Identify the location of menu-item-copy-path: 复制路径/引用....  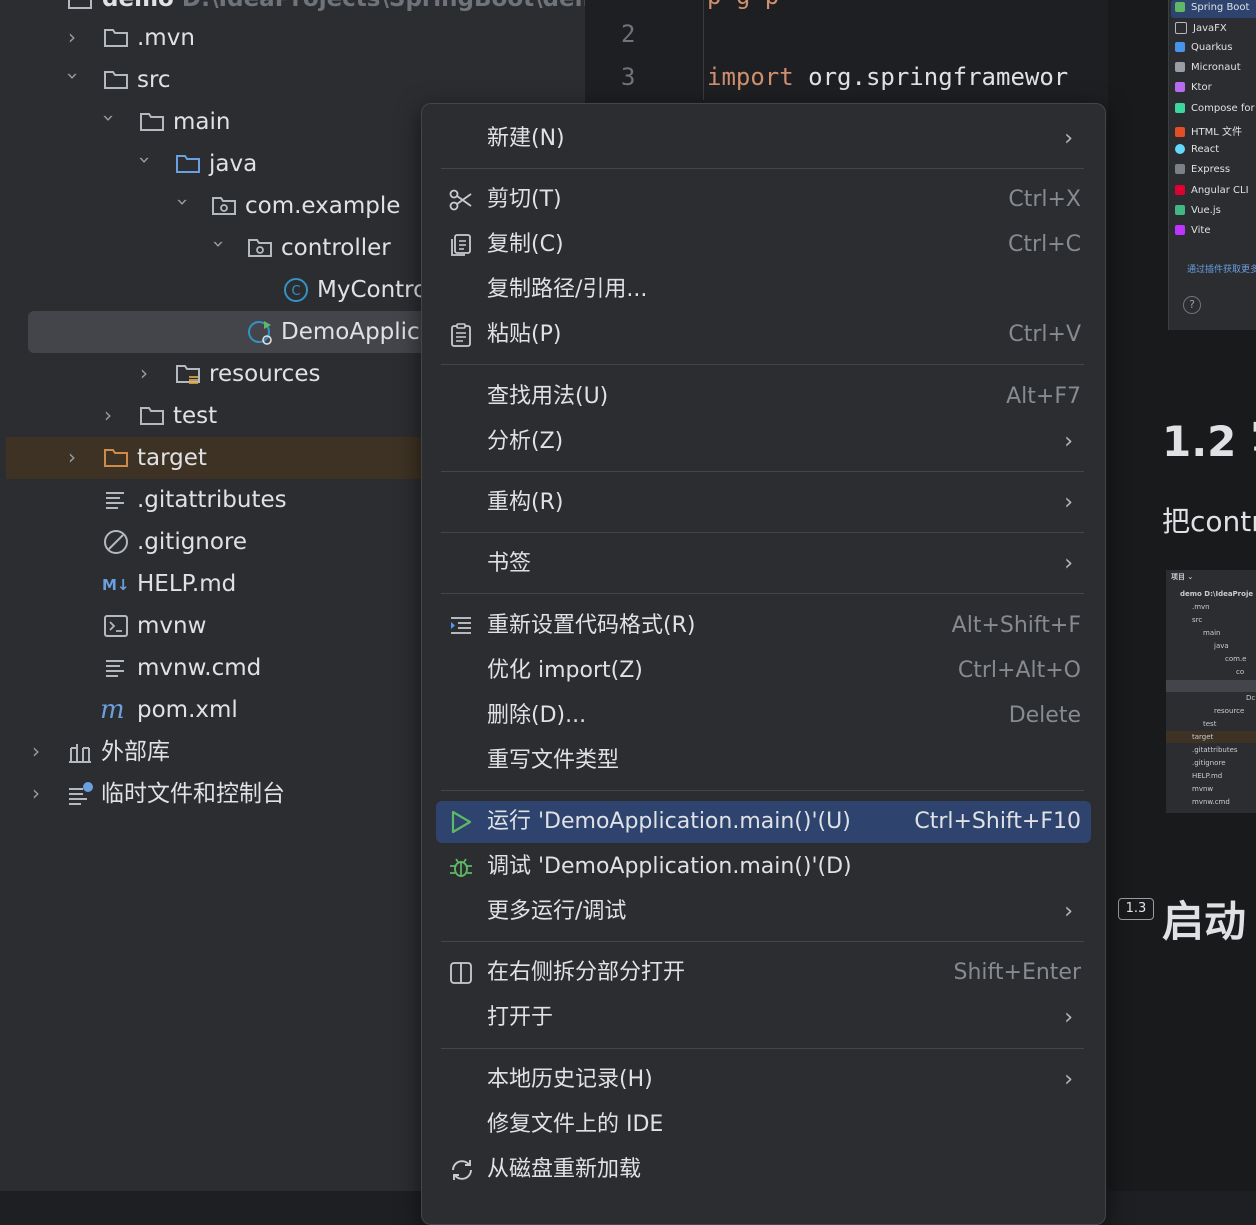
(763, 290).